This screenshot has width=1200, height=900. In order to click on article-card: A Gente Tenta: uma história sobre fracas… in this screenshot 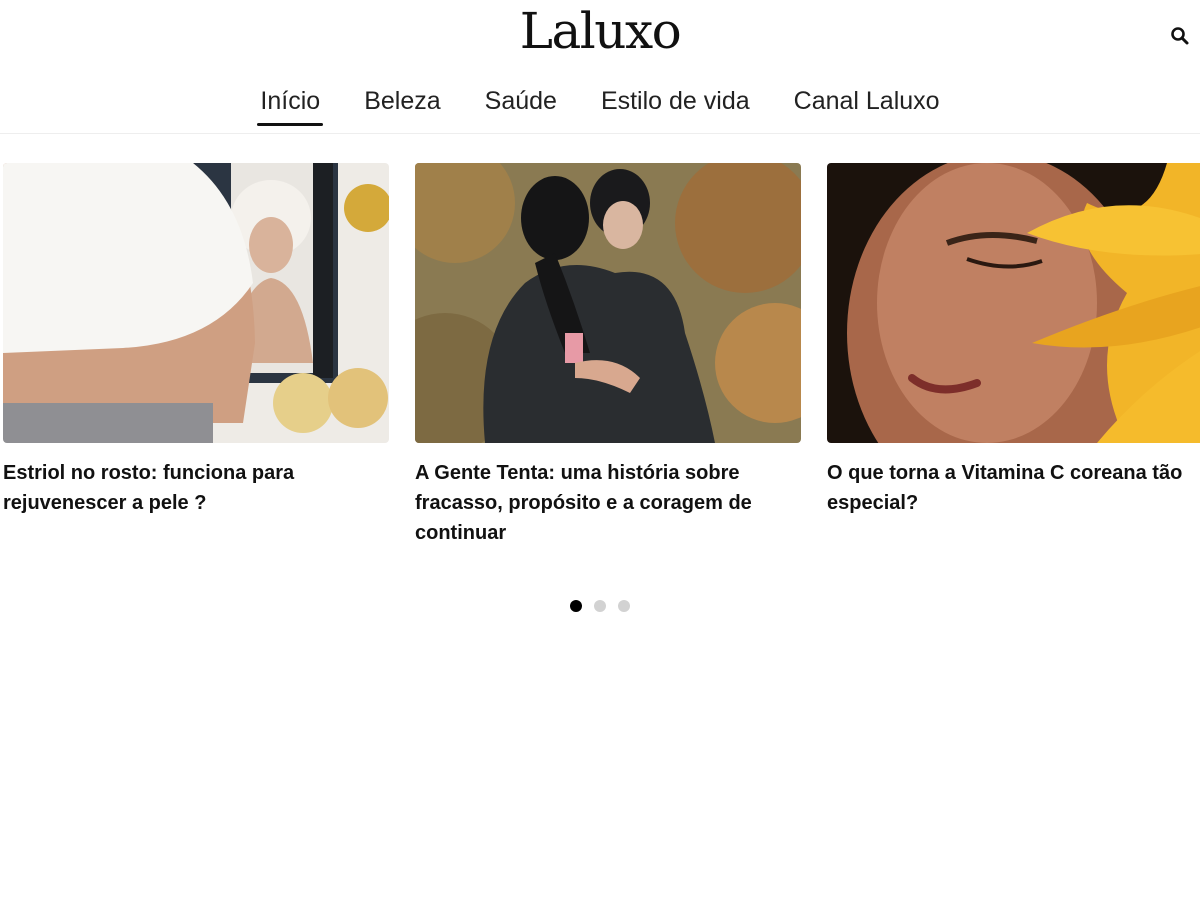, I will do `click(608, 355)`.